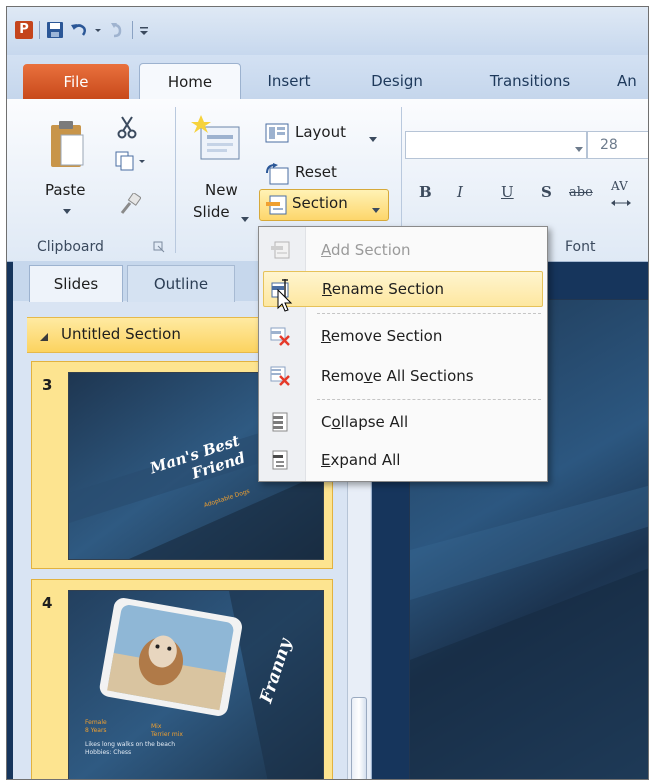 The image size is (653, 784). What do you see at coordinates (336, 422) in the screenshot?
I see `access-key: o` at bounding box center [336, 422].